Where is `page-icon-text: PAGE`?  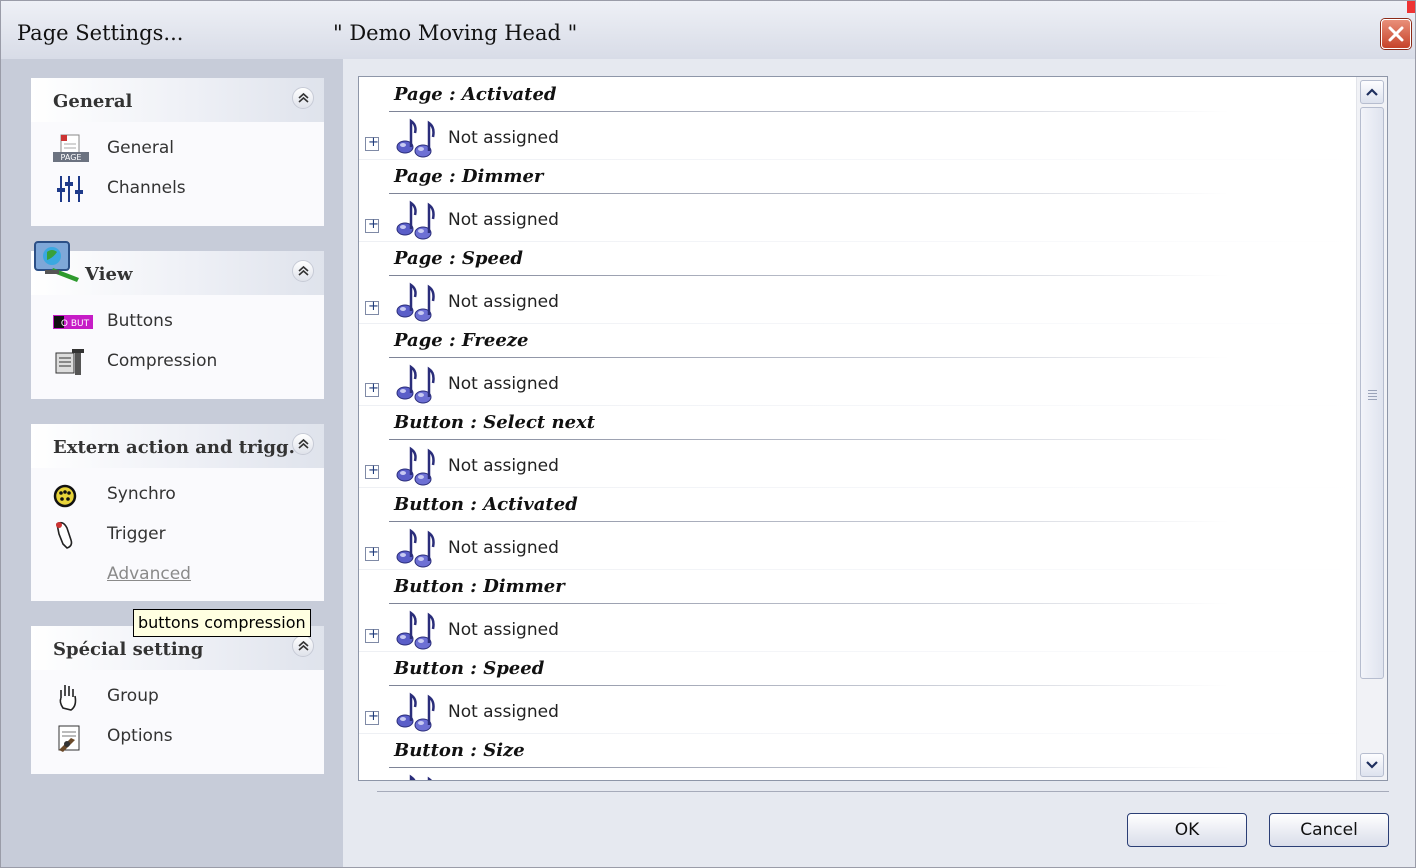 page-icon-text: PAGE is located at coordinates (71, 157).